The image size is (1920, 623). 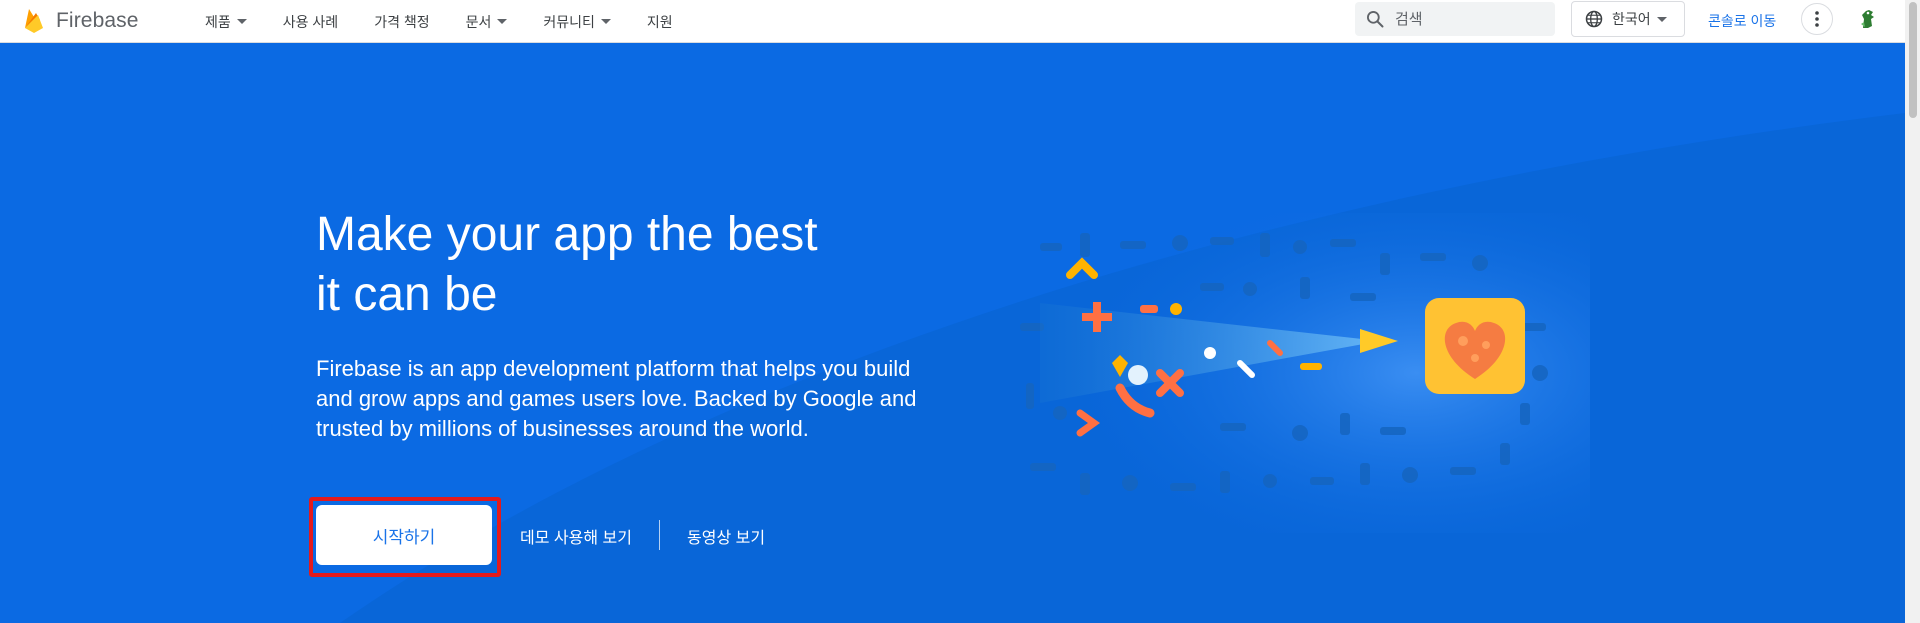 I want to click on firebase-logo: Firebase, so click(x=80, y=21).